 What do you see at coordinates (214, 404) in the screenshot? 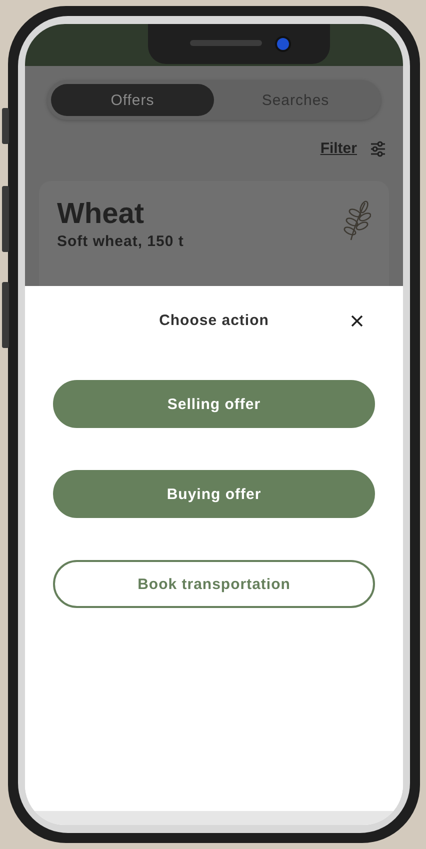
I see `action-button: Selling offer` at bounding box center [214, 404].